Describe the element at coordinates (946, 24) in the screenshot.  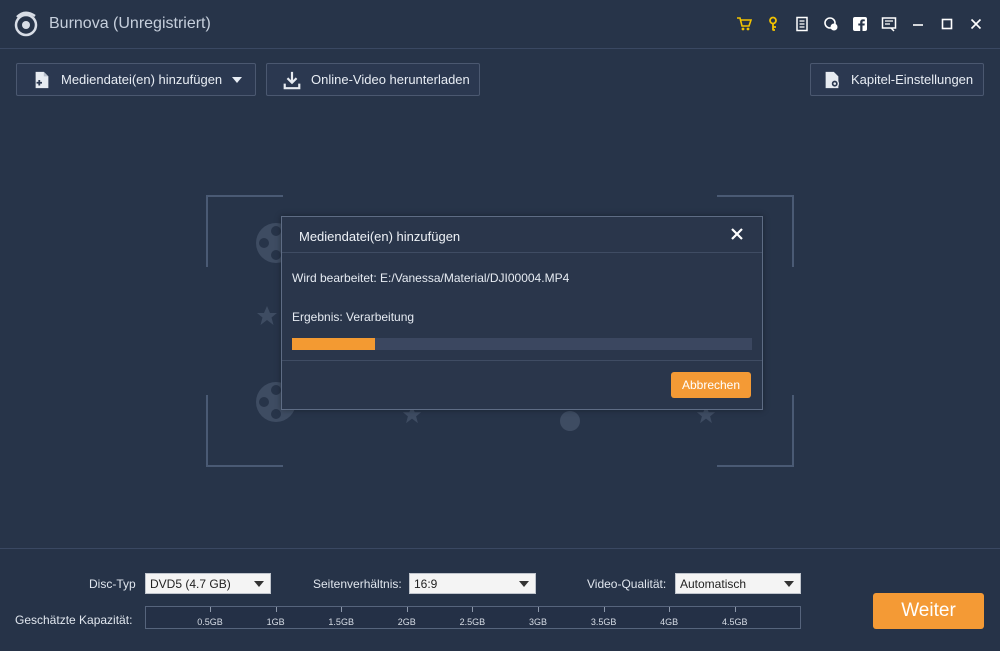
I see `maximize-icon` at that location.